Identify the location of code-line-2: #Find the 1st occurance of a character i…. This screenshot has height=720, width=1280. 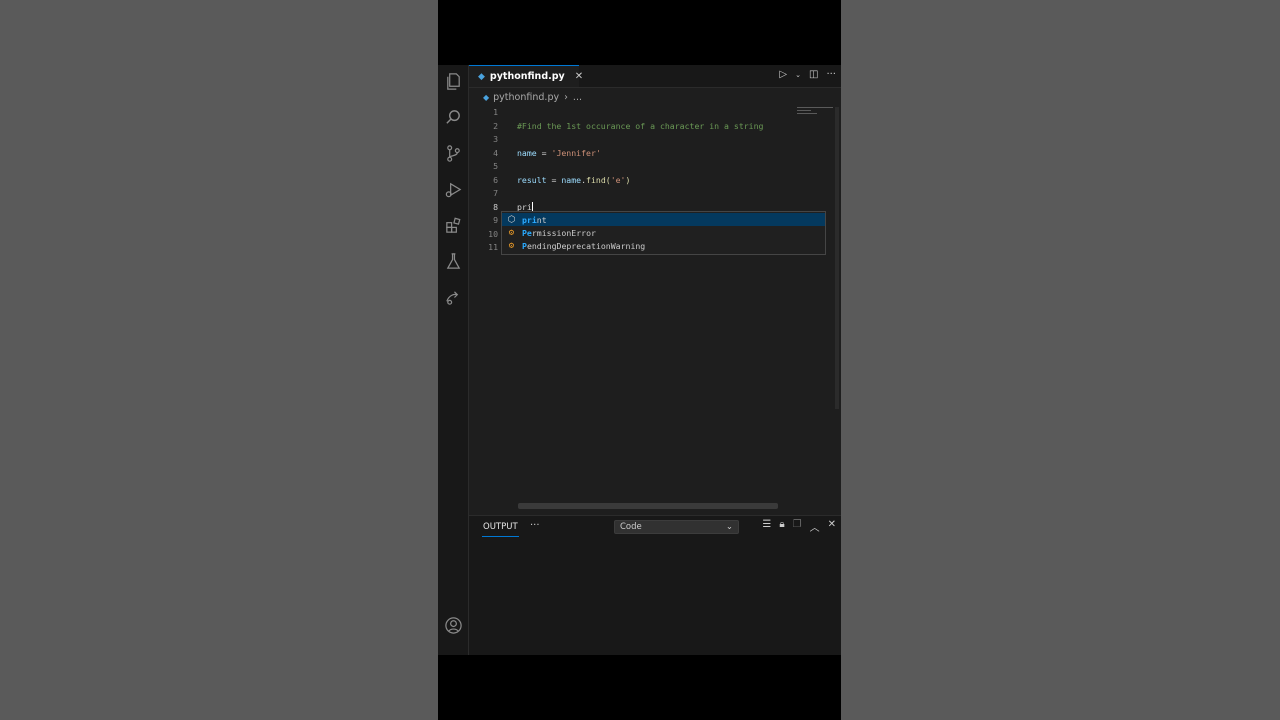
(640, 126).